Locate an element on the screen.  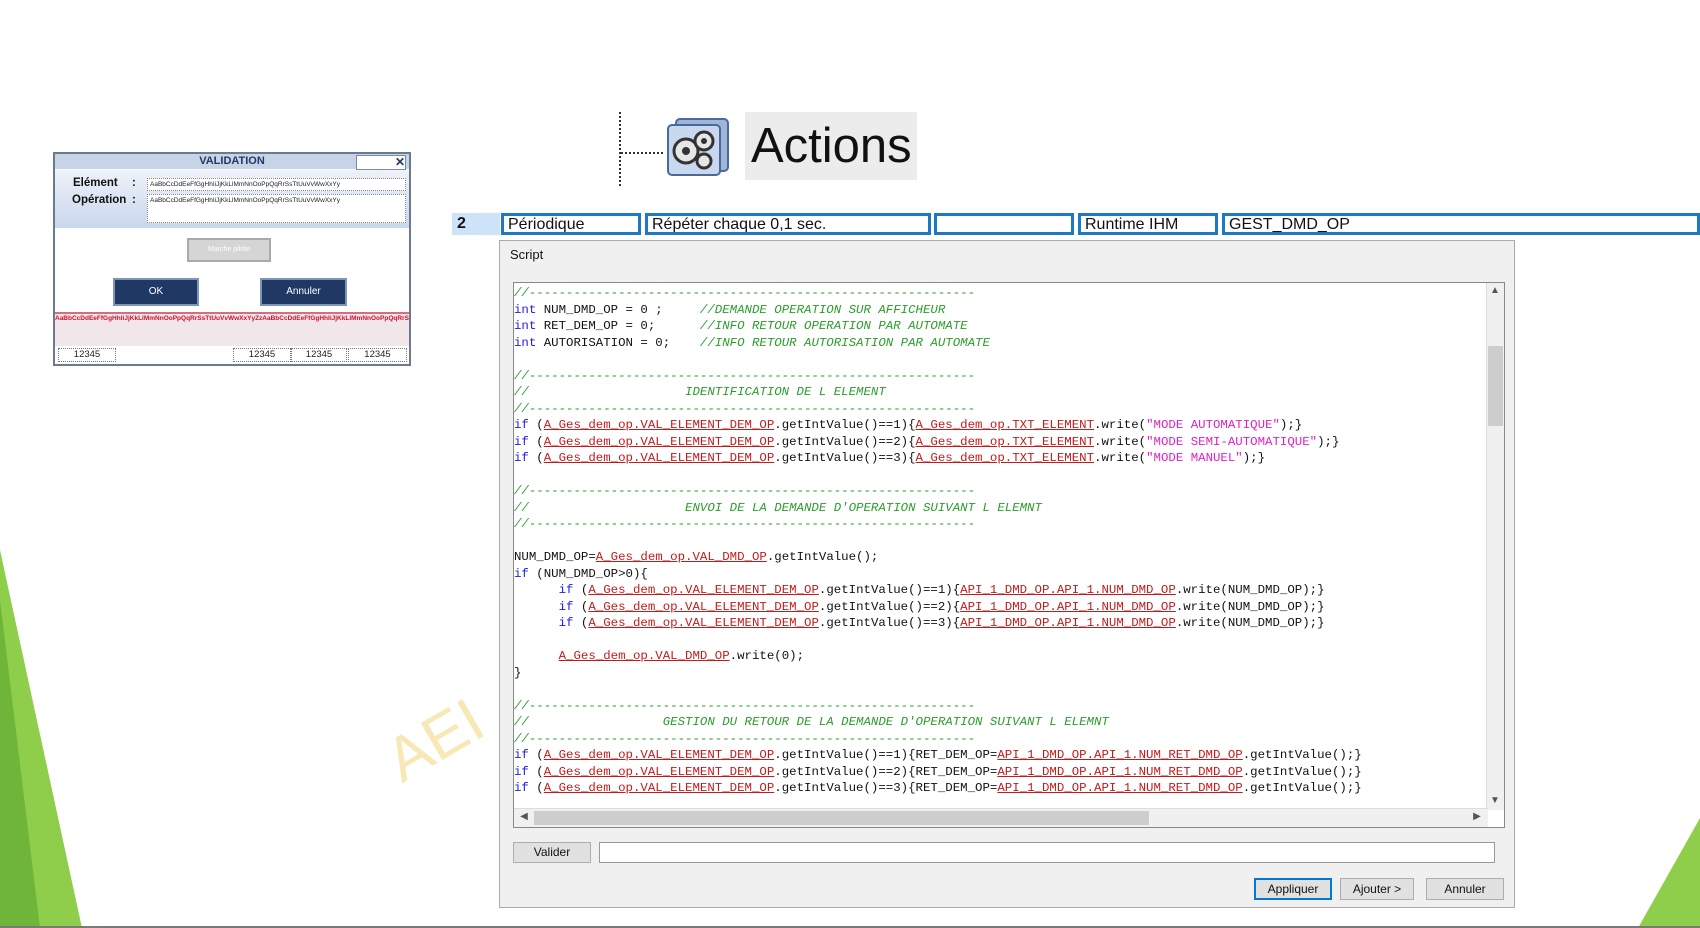
row-number: 2 is located at coordinates (476, 224).